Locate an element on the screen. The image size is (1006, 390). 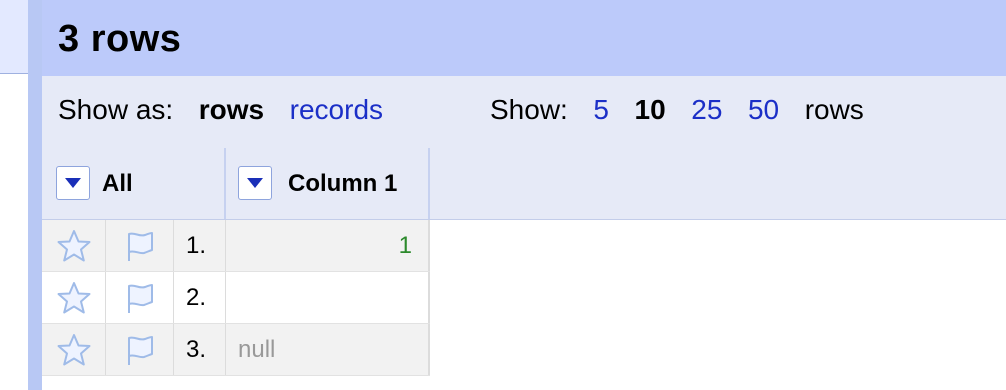
column-1-cell is located at coordinates (328, 297).